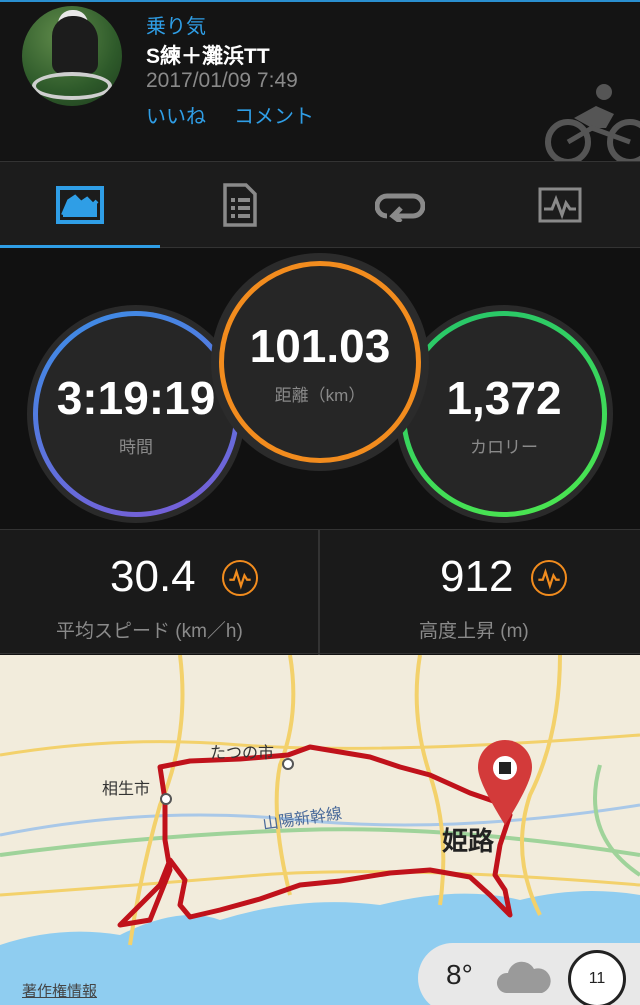 This screenshot has height=1005, width=640. Describe the element at coordinates (320, 345) in the screenshot. I see `distance-value: 101.03` at that location.